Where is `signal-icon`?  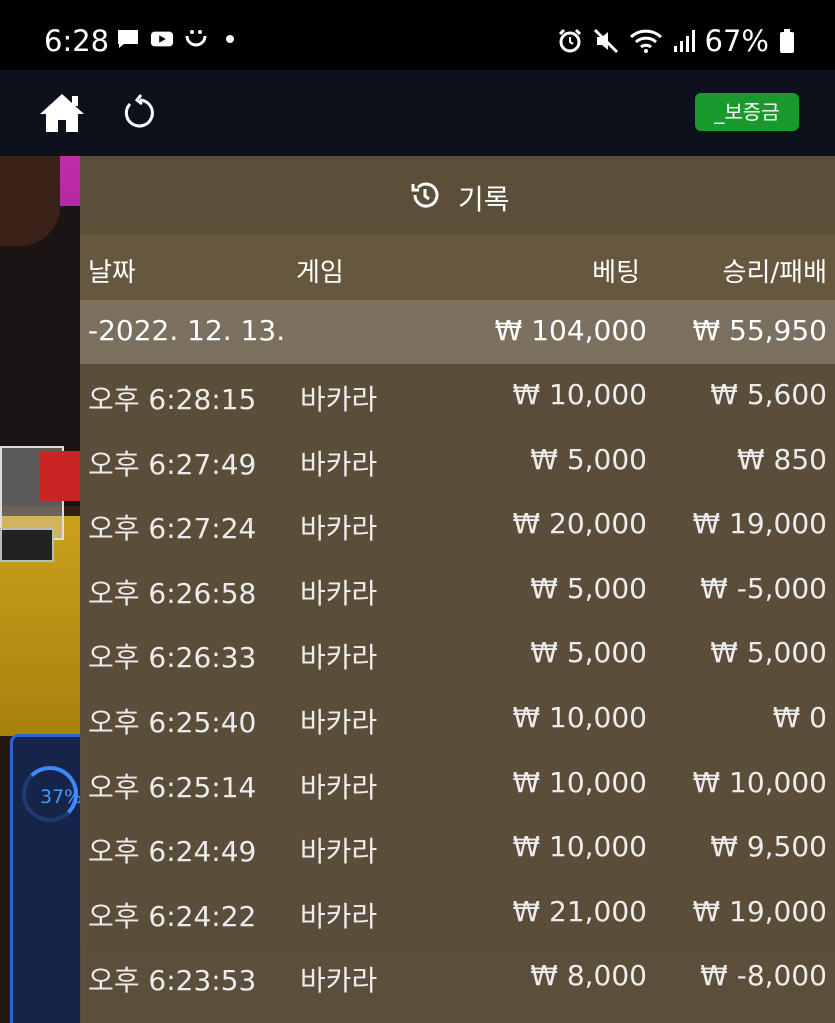
signal-icon is located at coordinates (684, 41).